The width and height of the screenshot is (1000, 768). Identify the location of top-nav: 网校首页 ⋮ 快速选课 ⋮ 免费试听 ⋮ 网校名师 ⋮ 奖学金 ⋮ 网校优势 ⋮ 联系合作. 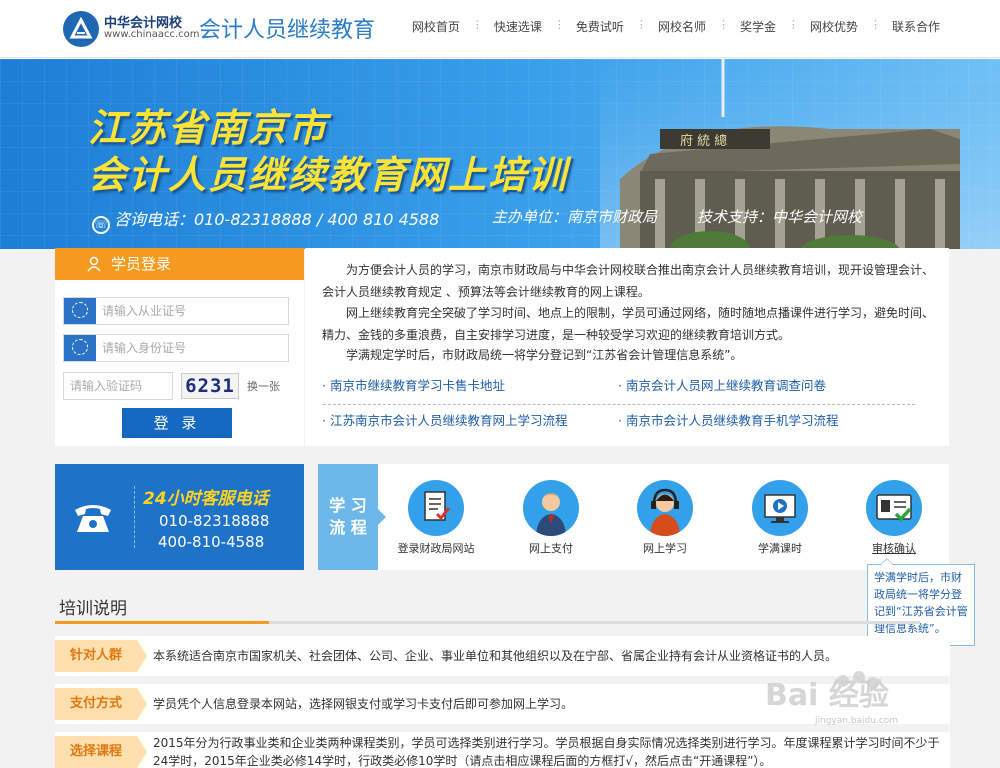
(676, 26).